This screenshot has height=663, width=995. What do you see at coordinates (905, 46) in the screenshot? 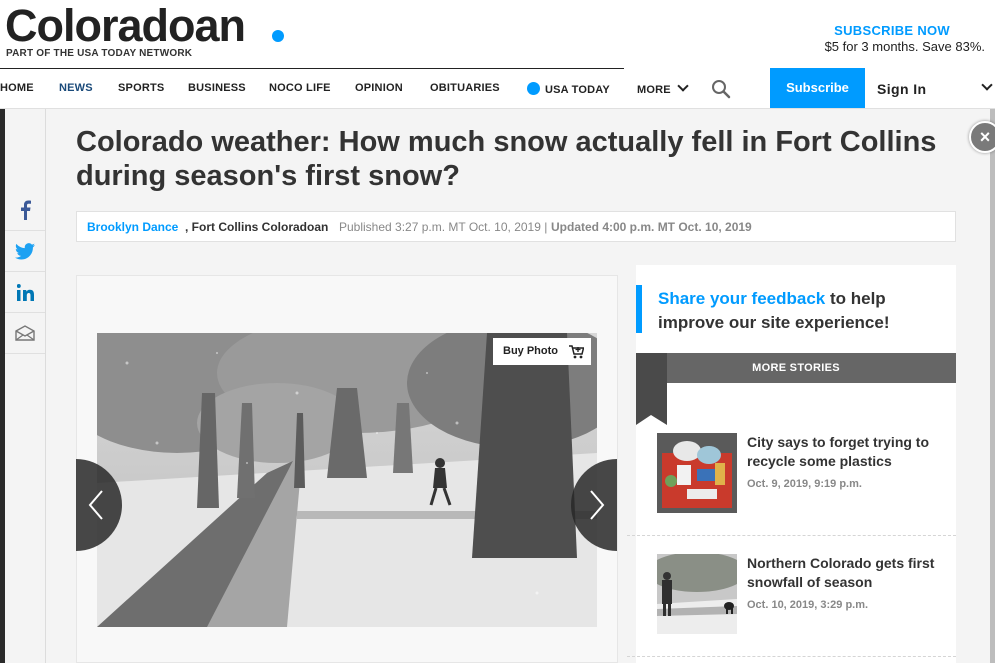
I see `subscribe-offer: $5 for 3 months. Save 83%.` at bounding box center [905, 46].